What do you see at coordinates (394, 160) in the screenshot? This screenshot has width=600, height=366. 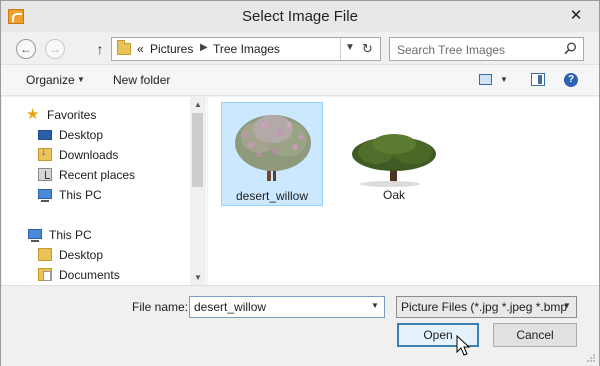 I see `oak-thumbnail` at bounding box center [394, 160].